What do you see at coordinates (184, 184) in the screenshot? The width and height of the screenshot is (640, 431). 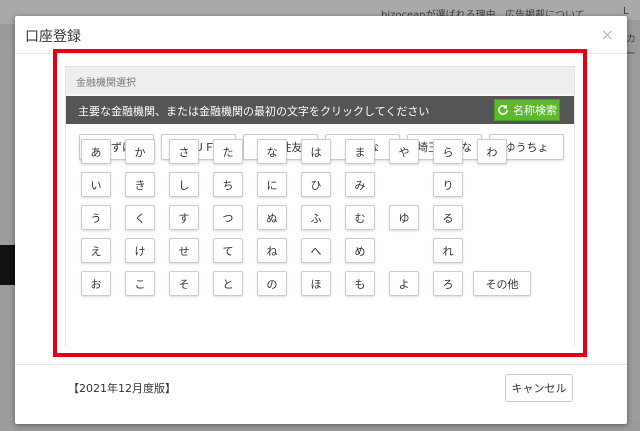 I see `kana-button: し` at bounding box center [184, 184].